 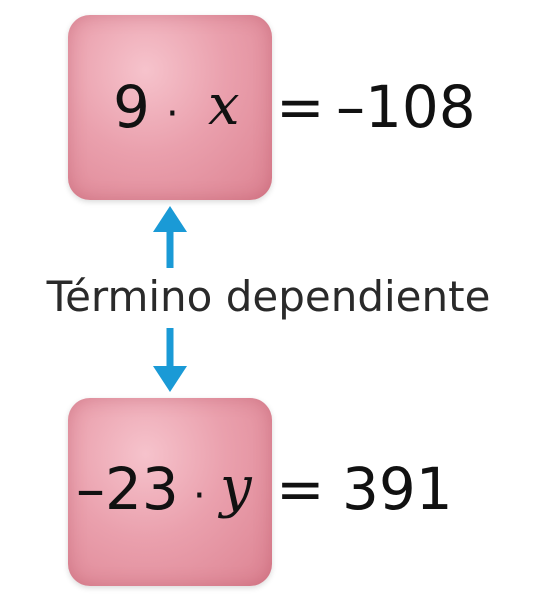 I want to click on bottom-equals-sign: =, so click(x=300, y=489).